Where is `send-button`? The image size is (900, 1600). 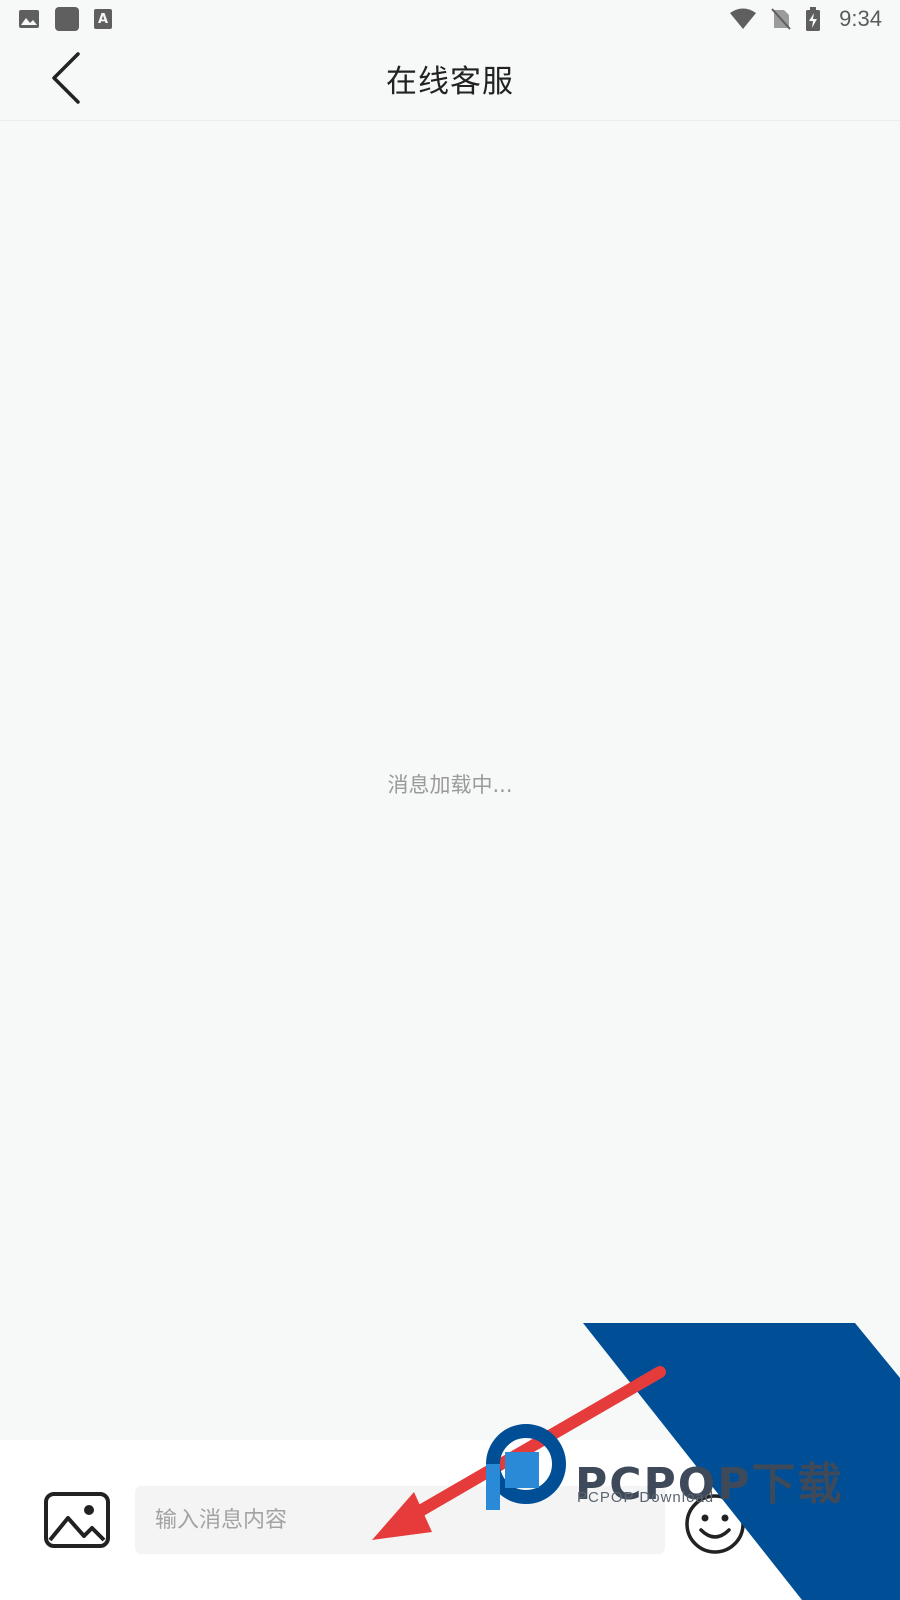 send-button is located at coordinates (825, 1520).